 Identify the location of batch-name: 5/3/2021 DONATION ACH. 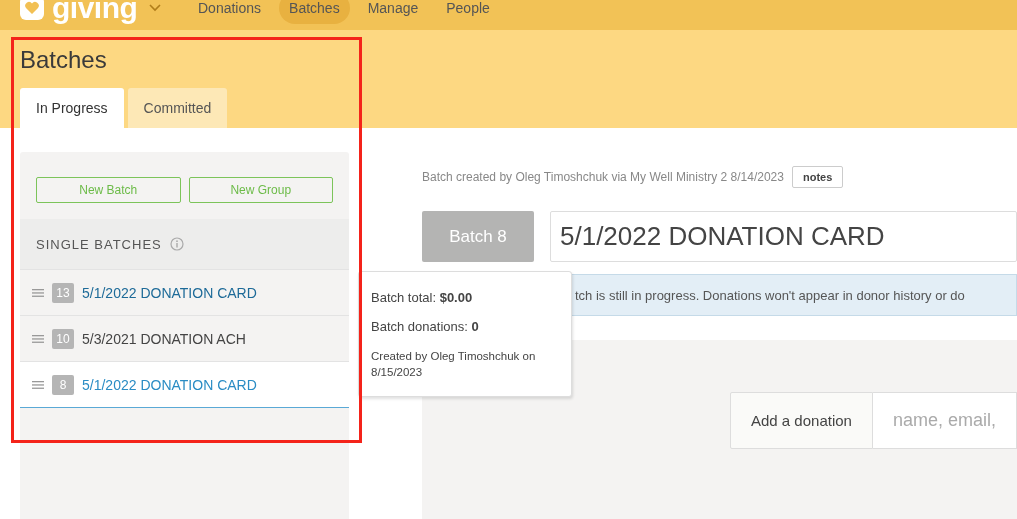
(164, 338).